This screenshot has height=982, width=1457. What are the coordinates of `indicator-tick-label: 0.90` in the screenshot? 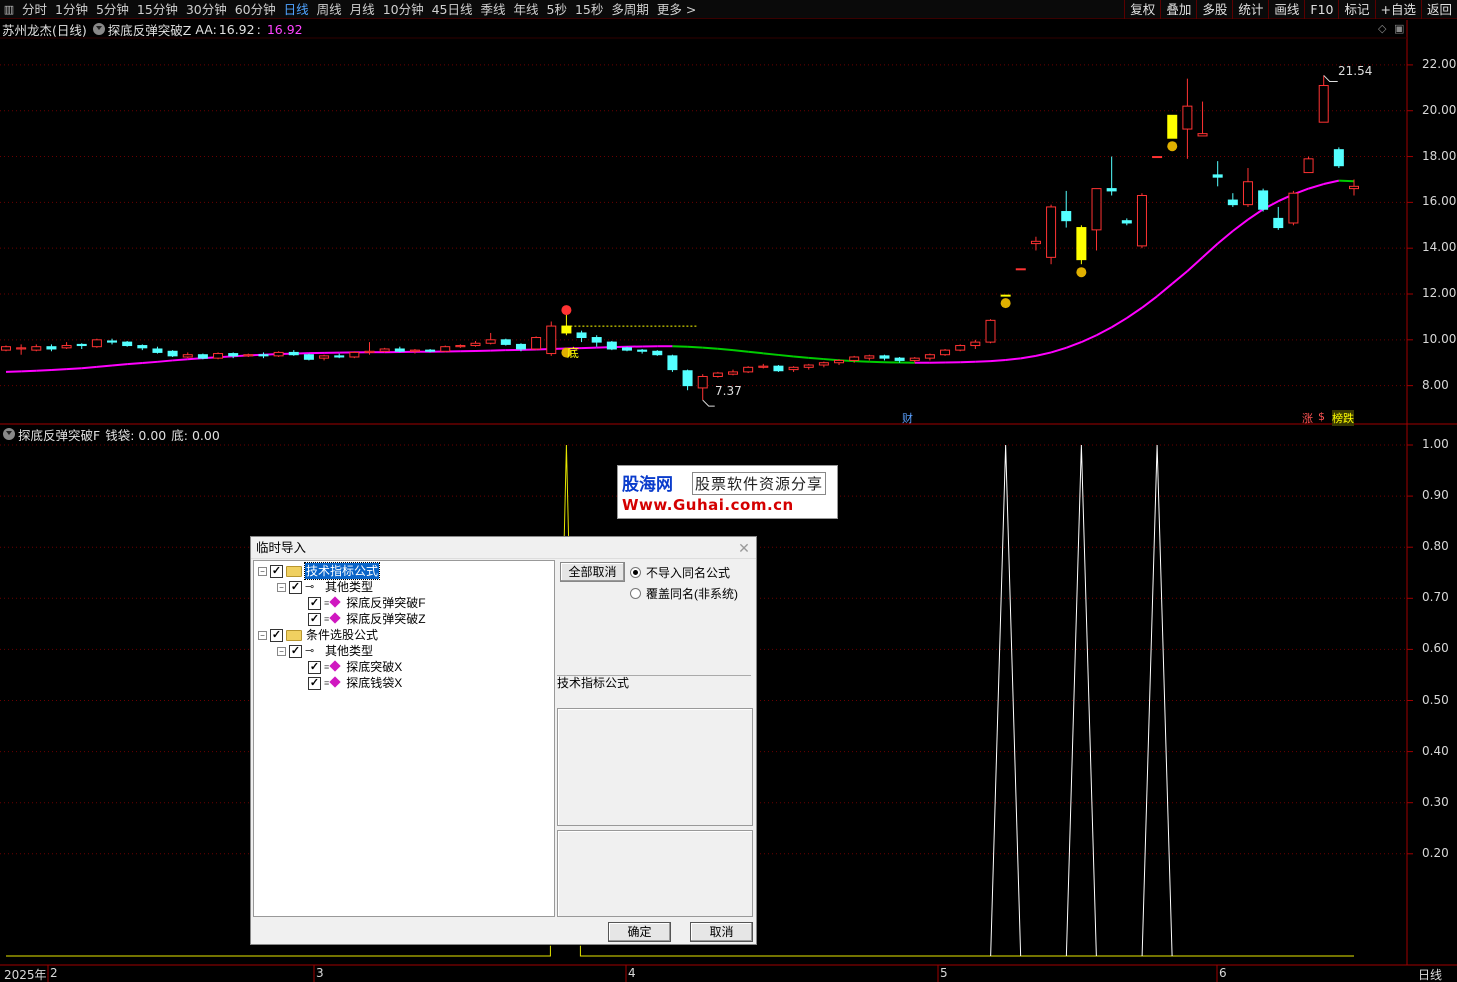 It's located at (1435, 495).